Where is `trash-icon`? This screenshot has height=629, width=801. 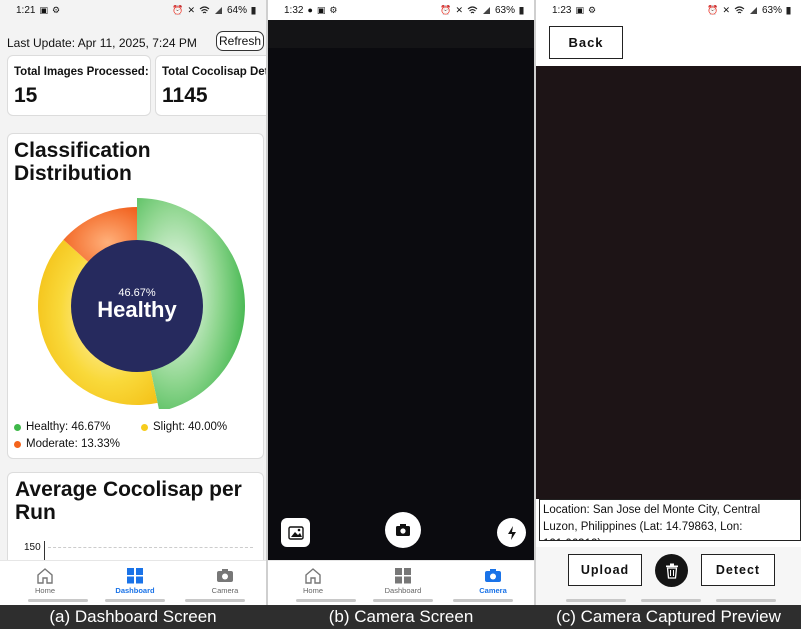
trash-icon is located at coordinates (671, 571).